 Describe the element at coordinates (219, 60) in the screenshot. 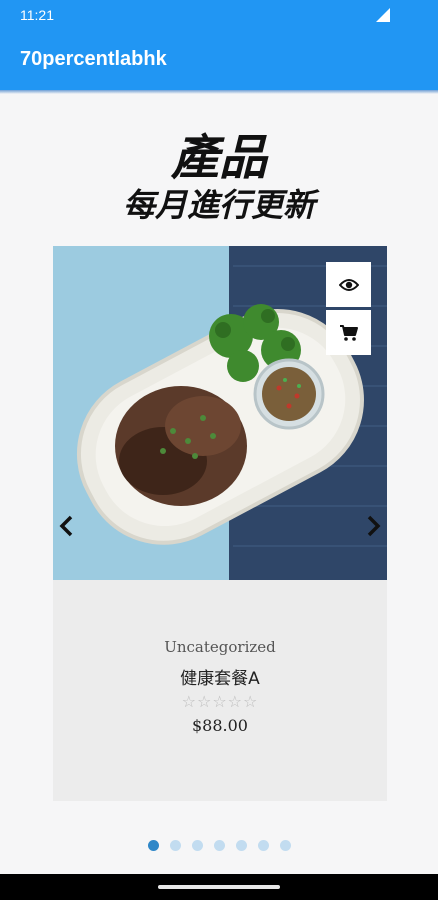

I see `app-bar: 70percentlabhk` at that location.